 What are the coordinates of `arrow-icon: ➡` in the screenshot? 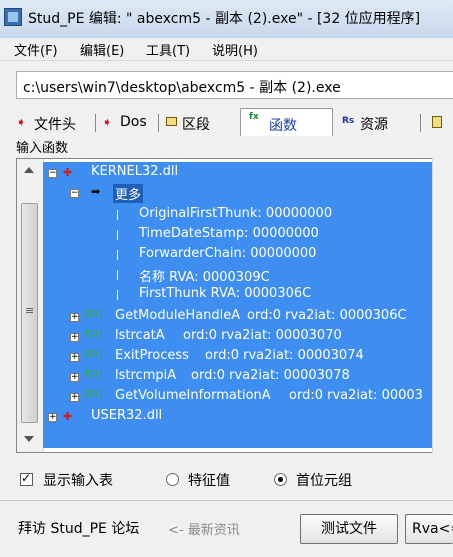 It's located at (96, 191).